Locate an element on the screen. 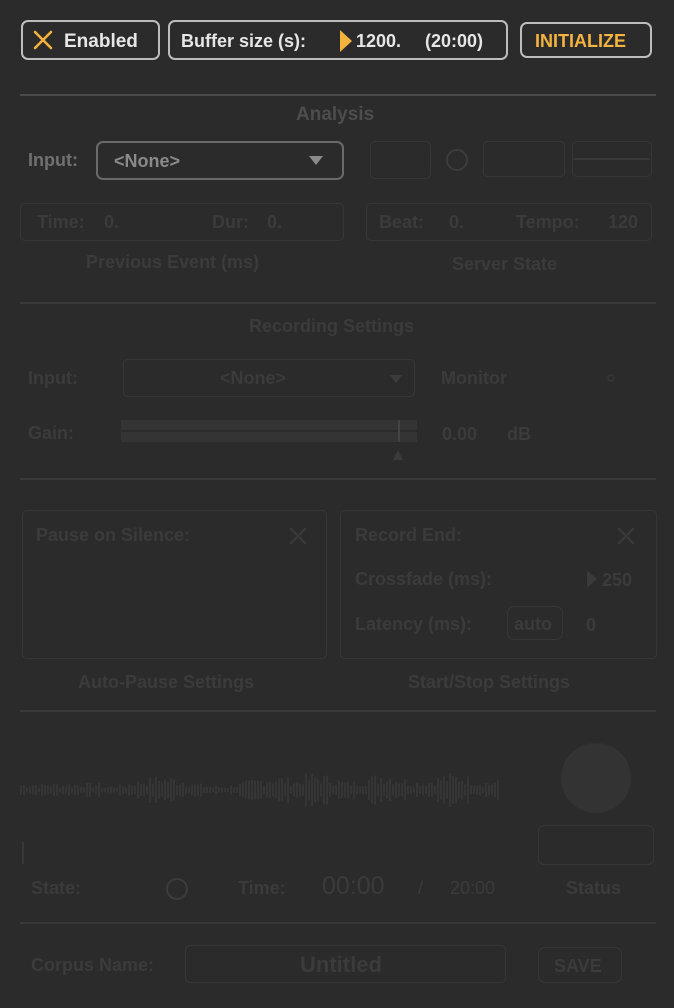 This screenshot has width=674, height=1008. buffer-size-field: Buffer size (s): 1200. (20:00) is located at coordinates (338, 40).